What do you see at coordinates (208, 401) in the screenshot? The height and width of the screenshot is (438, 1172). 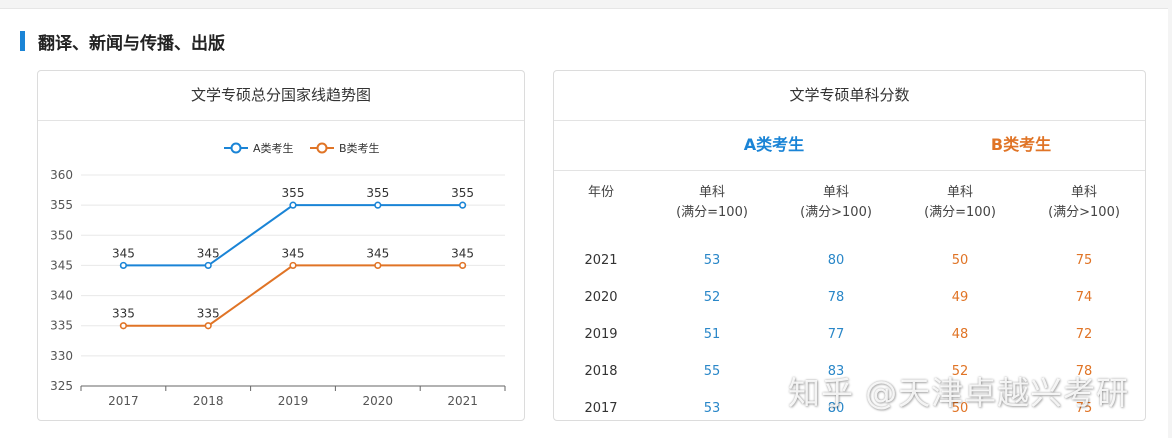 I see `x-tick-label: 2018` at bounding box center [208, 401].